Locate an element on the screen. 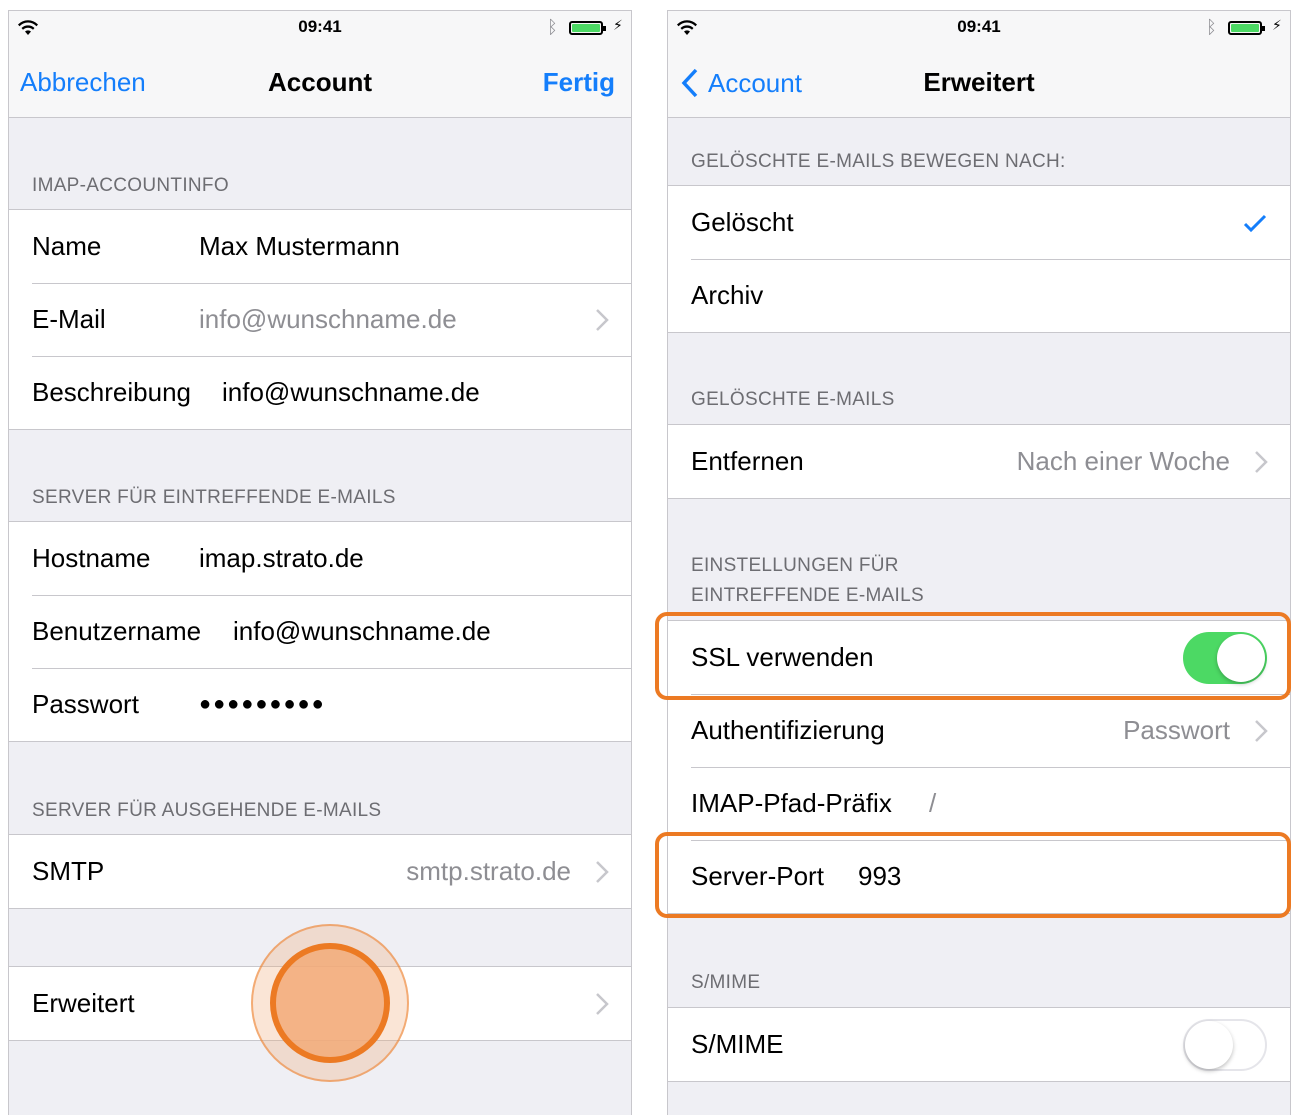 Image resolution: width=1293 pixels, height=1115 pixels. email-label: E-Mail is located at coordinates (69, 319).